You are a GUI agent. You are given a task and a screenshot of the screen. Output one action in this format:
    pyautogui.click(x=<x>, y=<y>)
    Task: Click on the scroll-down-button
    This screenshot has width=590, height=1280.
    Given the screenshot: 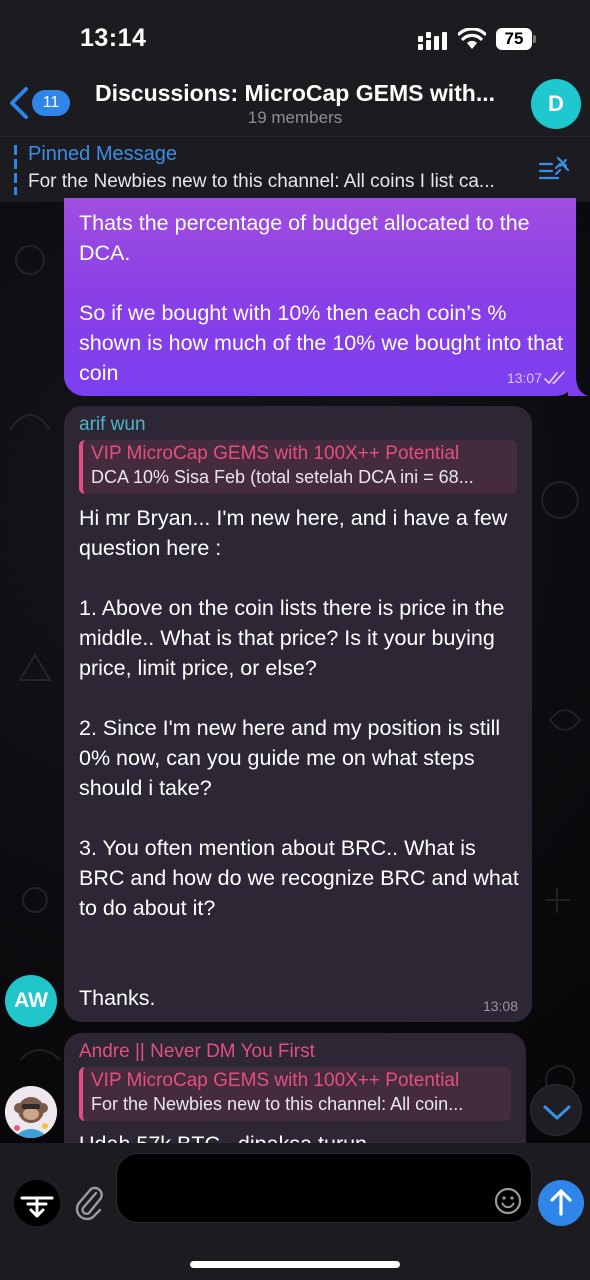 What is the action you would take?
    pyautogui.click(x=556, y=1110)
    